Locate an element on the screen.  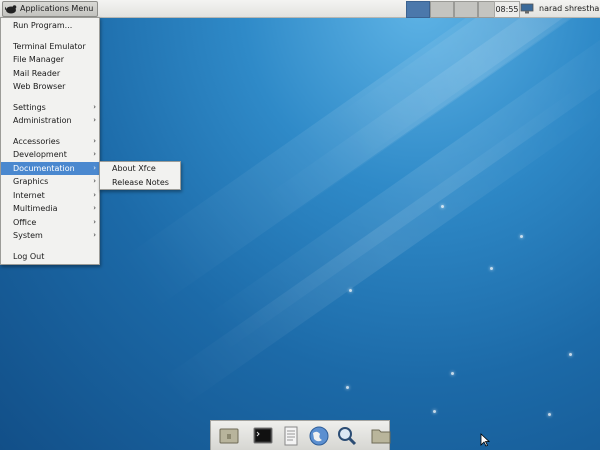
web-browser-icon is located at coordinates (319, 436).